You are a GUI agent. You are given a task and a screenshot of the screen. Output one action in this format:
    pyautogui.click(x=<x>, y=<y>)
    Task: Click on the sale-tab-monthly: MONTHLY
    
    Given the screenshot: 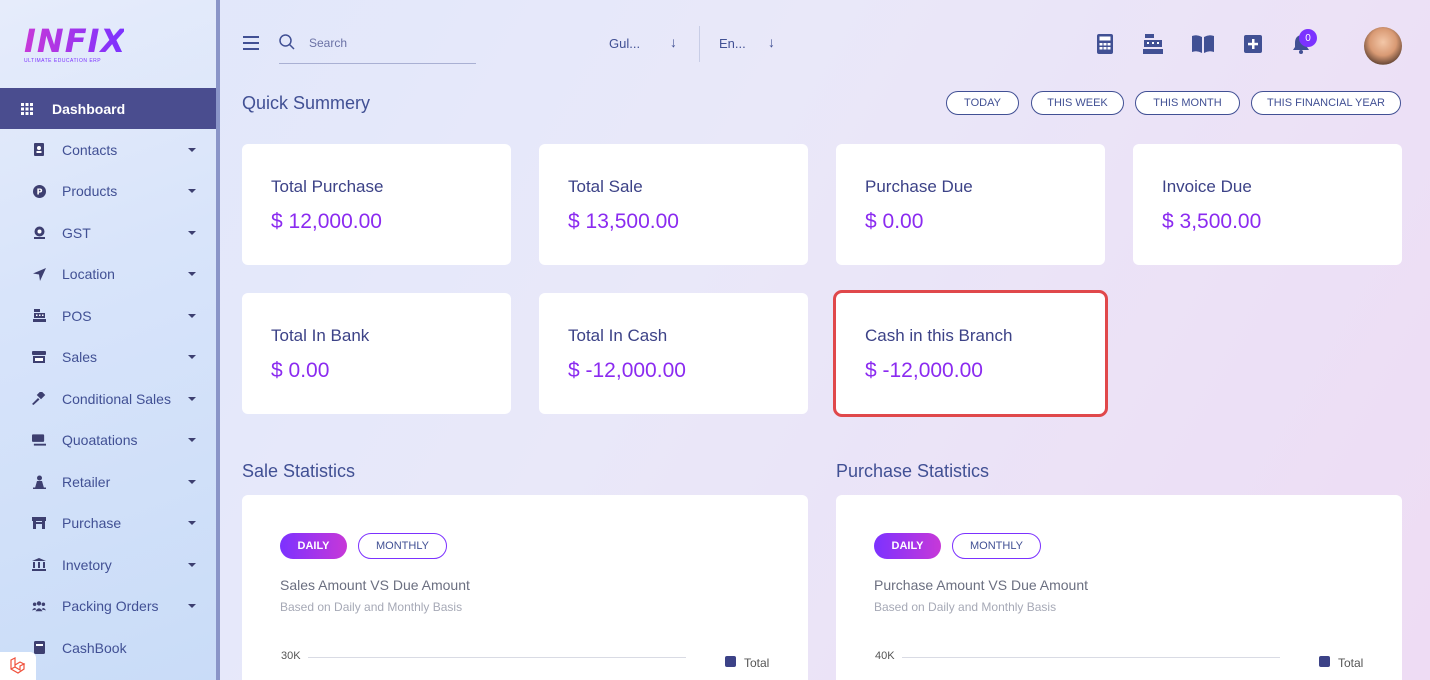 What is the action you would take?
    pyautogui.click(x=402, y=546)
    